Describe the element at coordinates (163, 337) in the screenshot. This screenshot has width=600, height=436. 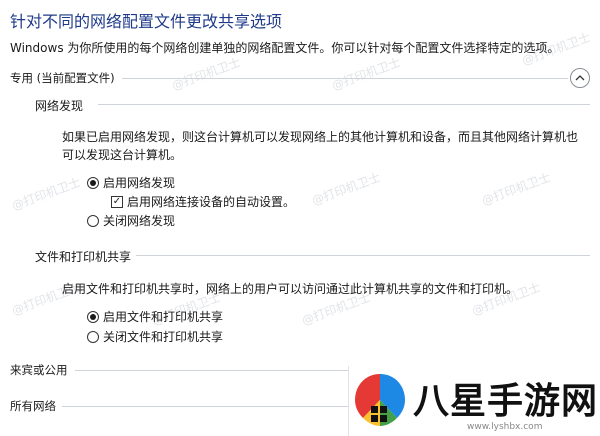
I see `file-printer-off-label: 关闭文件和打印机共享` at that location.